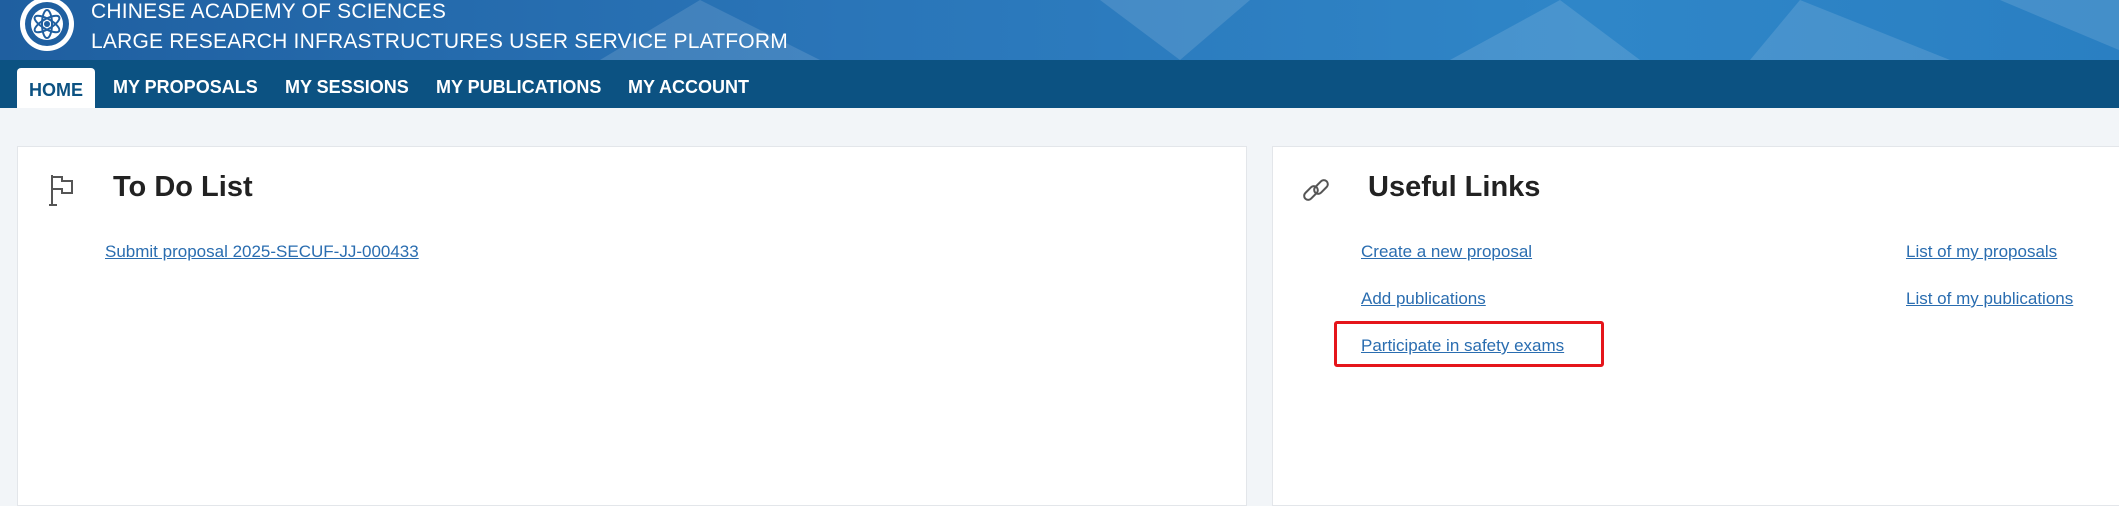 This screenshot has width=2119, height=506. Describe the element at coordinates (1989, 299) in the screenshot. I see `list-my-publications-link: List of my publications` at that location.